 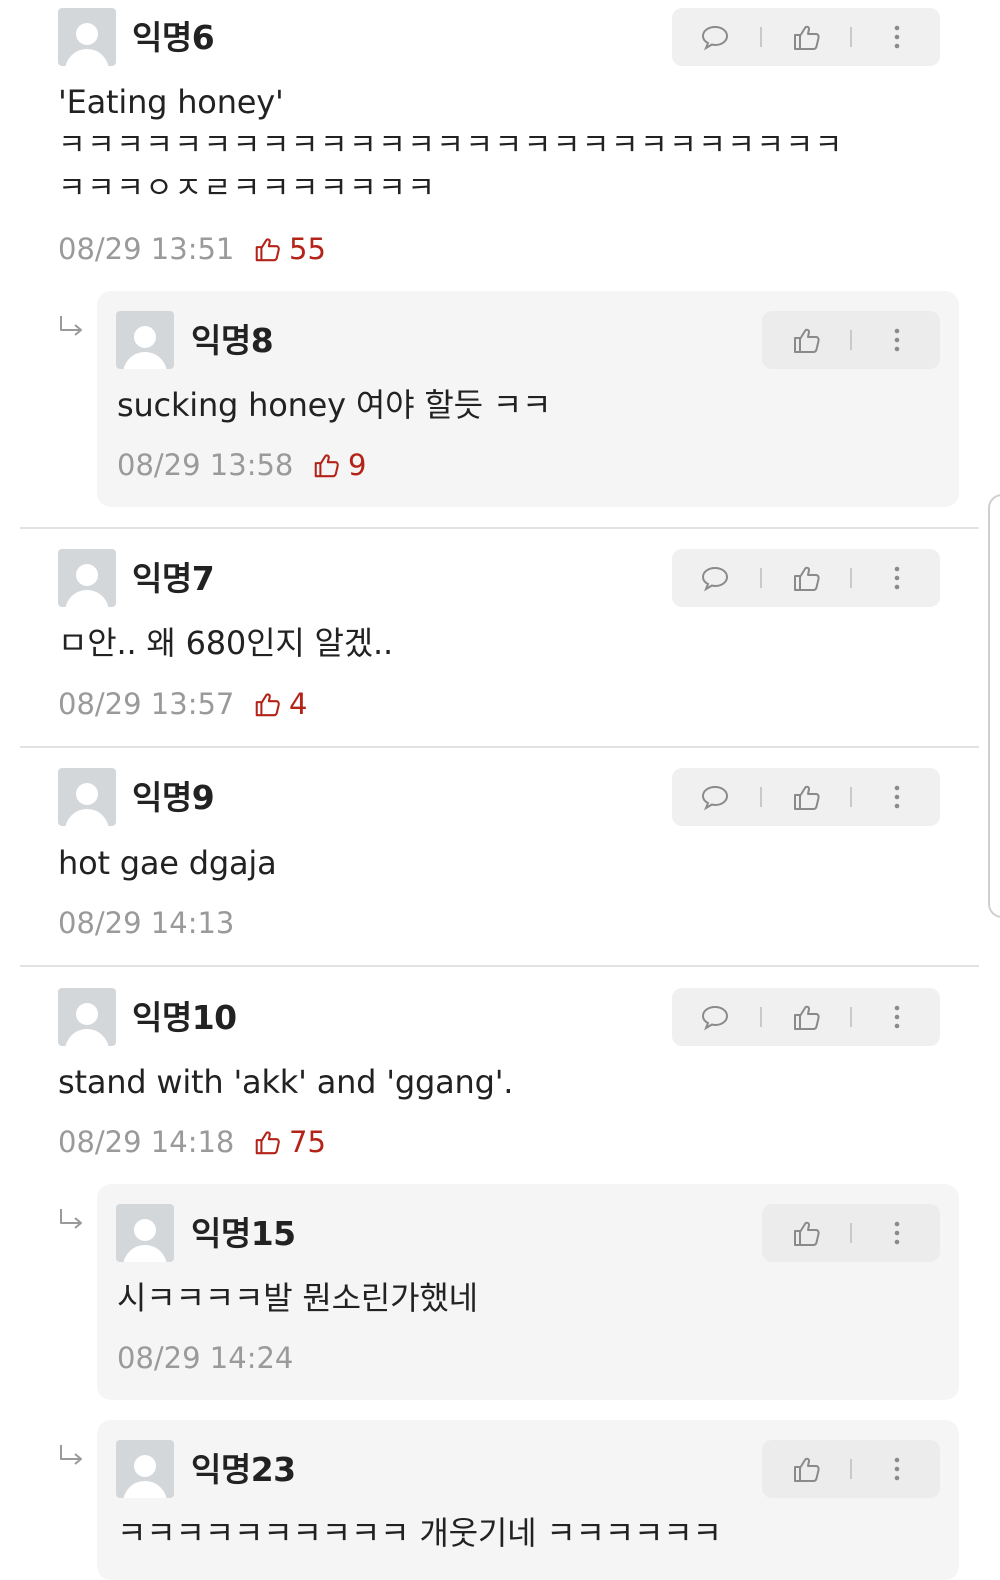 What do you see at coordinates (205, 465) in the screenshot?
I see `reply-time: 08/29 13:58` at bounding box center [205, 465].